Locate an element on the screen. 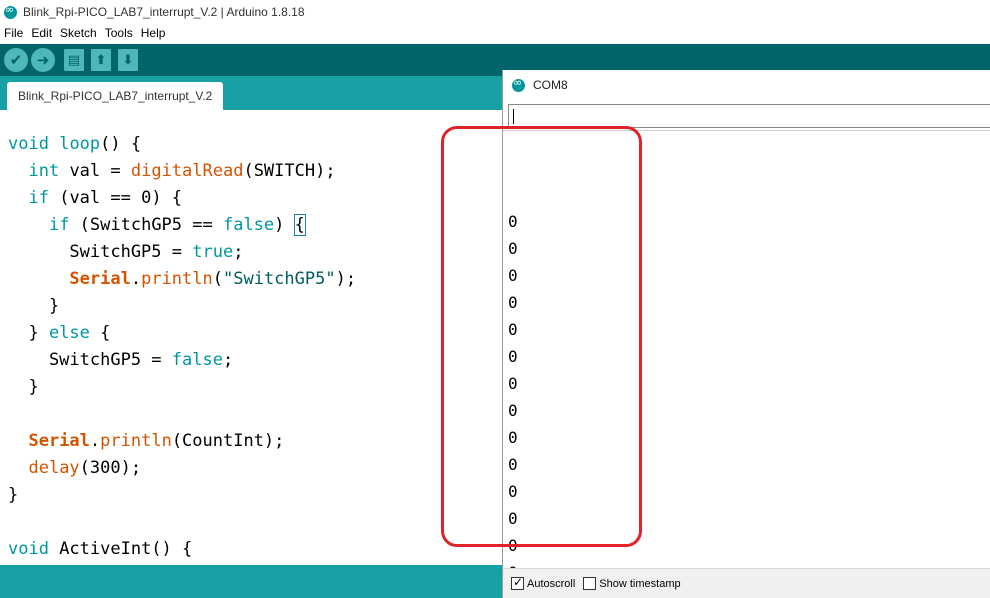 The width and height of the screenshot is (990, 598). upload-button: ➜ is located at coordinates (43, 60).